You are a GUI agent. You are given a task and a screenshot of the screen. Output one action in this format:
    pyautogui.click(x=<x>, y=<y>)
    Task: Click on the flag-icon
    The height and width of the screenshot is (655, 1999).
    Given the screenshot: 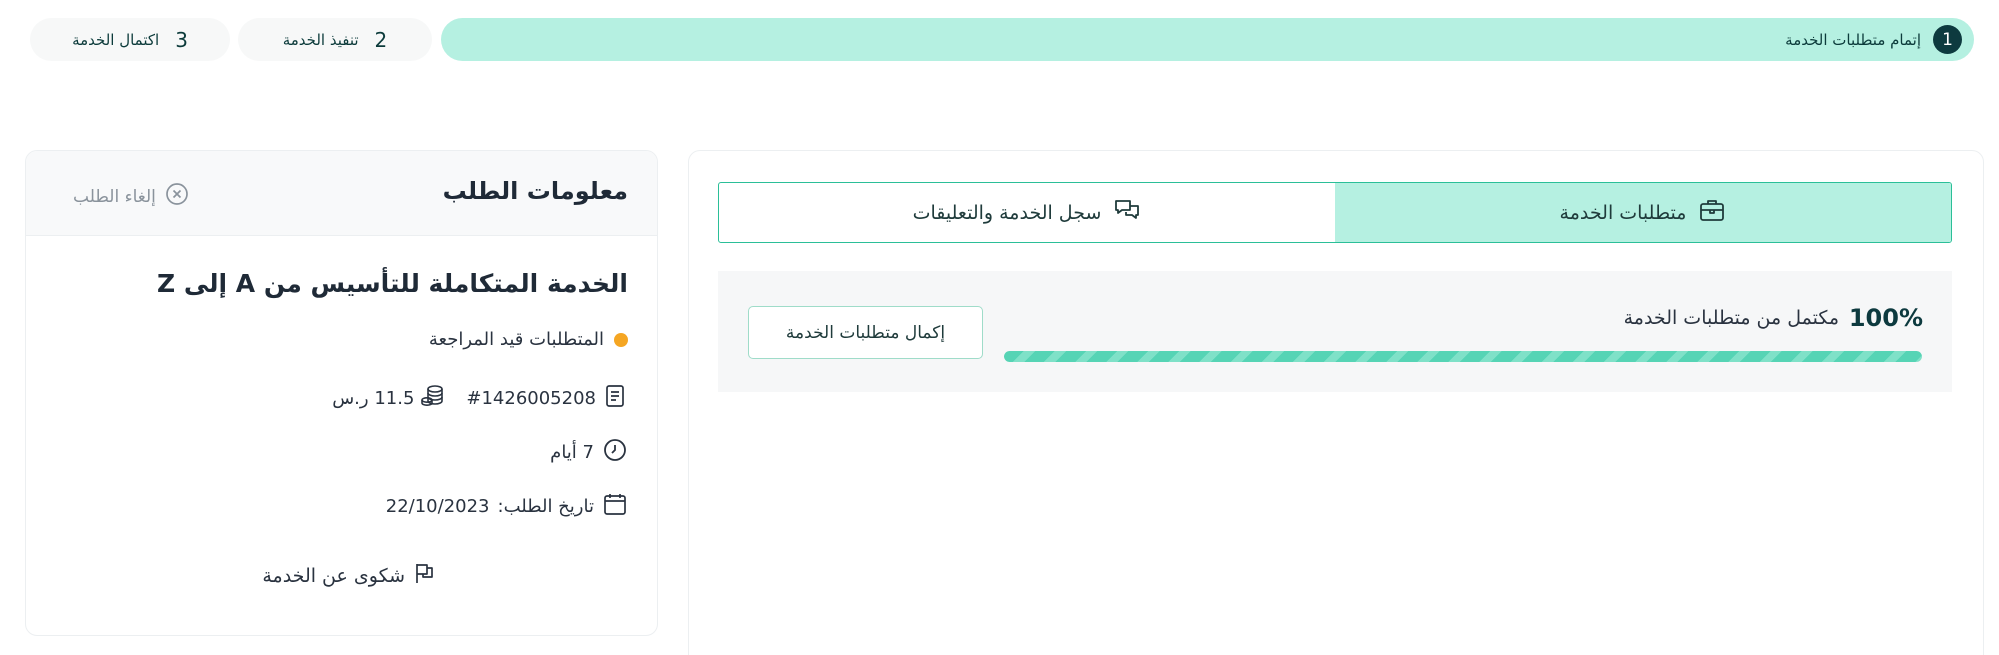 What is the action you would take?
    pyautogui.click(x=424, y=575)
    